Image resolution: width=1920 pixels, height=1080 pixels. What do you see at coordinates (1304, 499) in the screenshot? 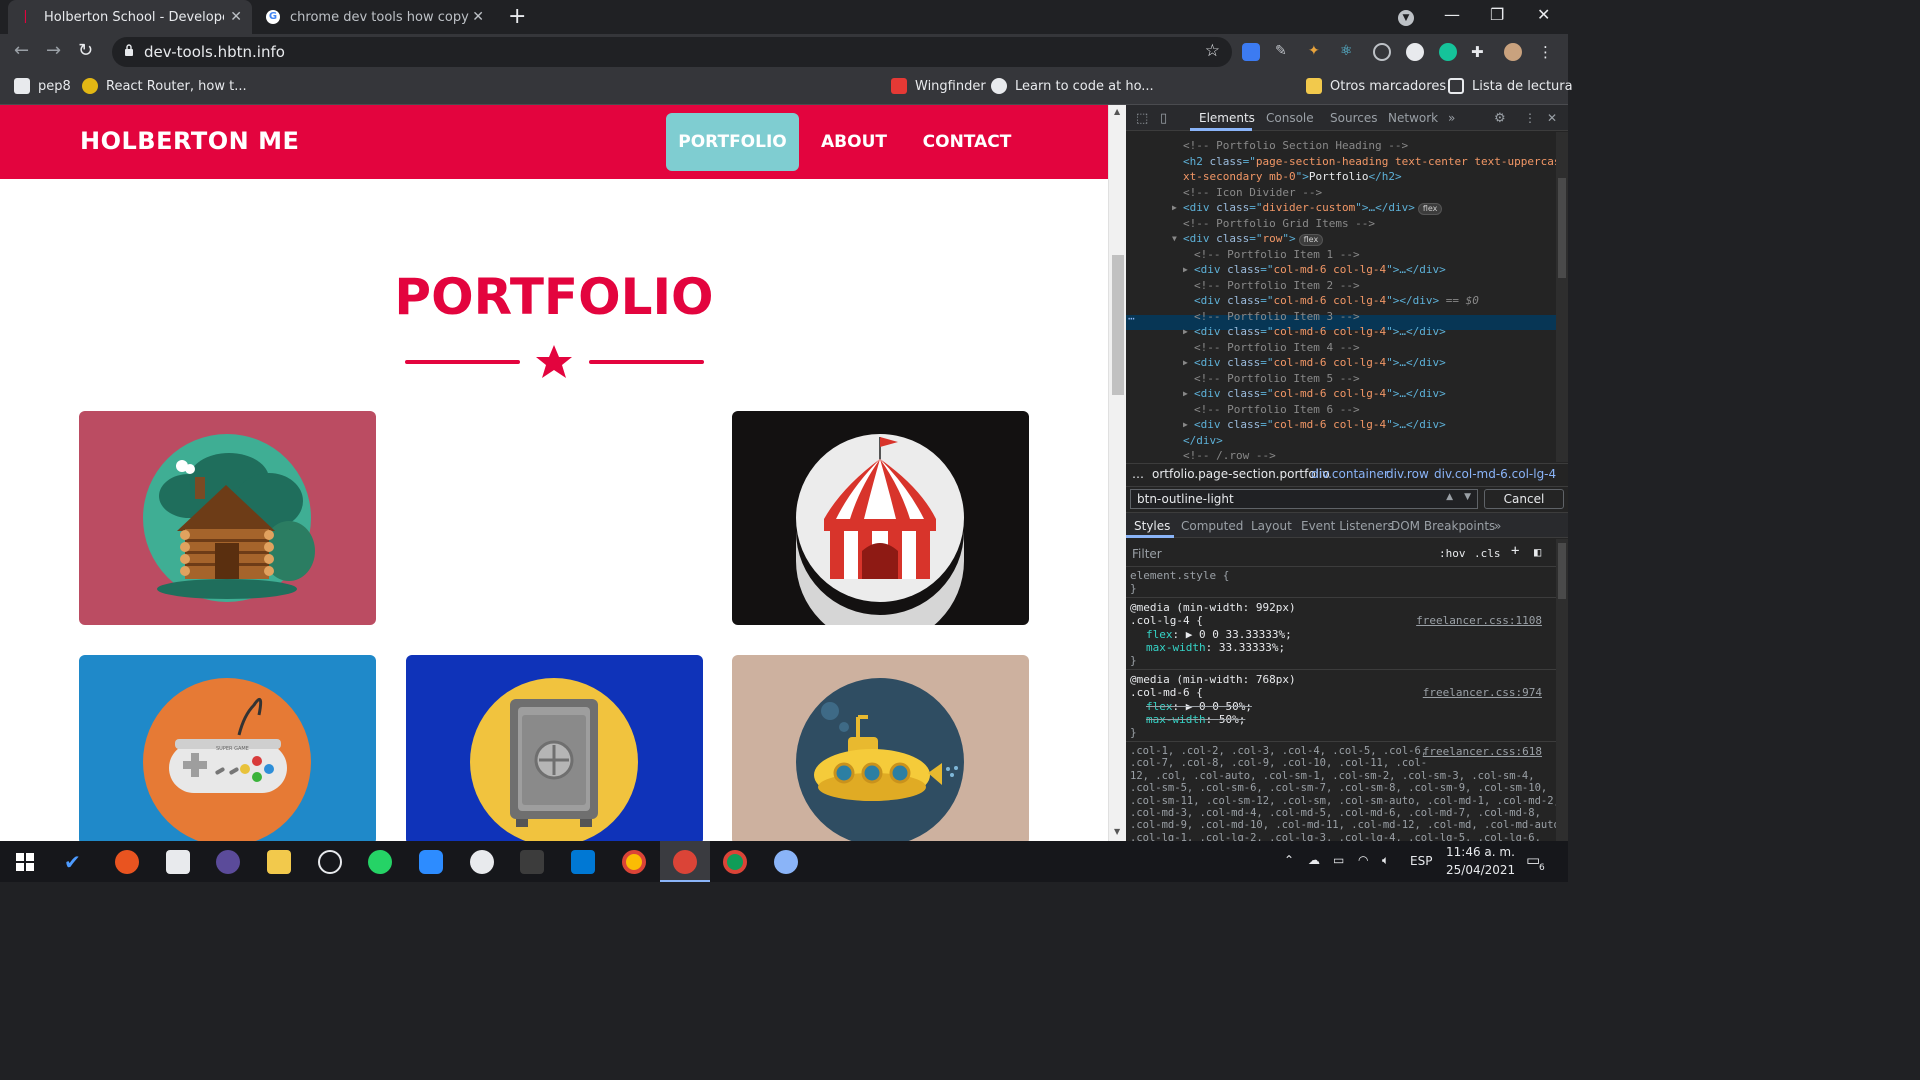
I see `dom-search-input: btn-outline-light ▲ ▼` at bounding box center [1304, 499].